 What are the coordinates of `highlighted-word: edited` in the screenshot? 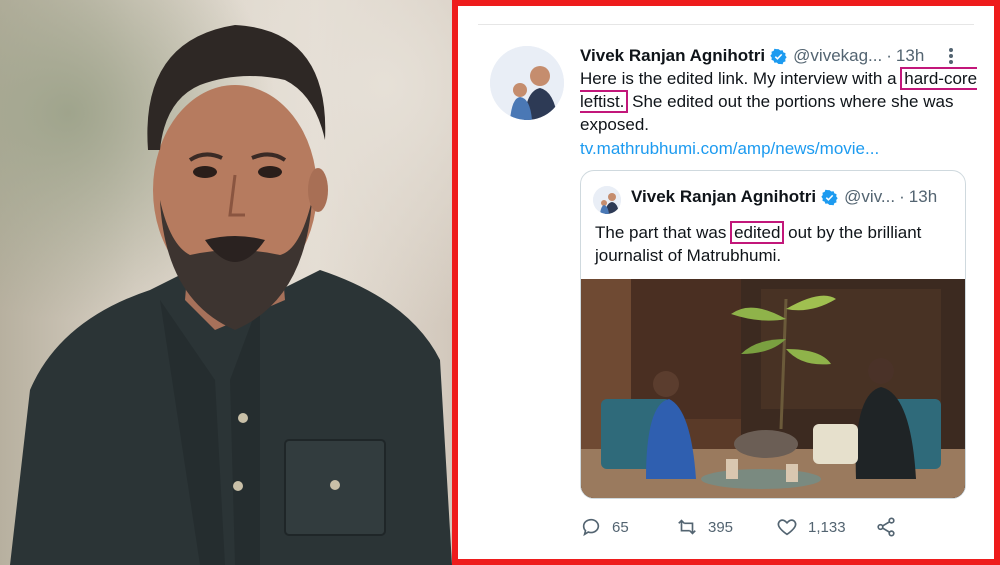 It's located at (757, 232).